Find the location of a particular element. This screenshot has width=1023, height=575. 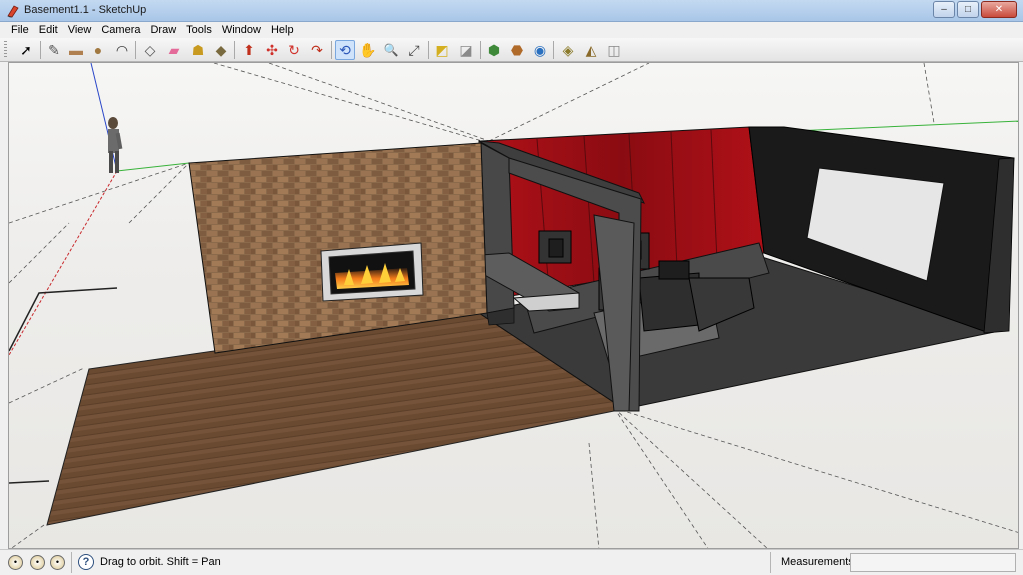

arc-tool-button: ◠ is located at coordinates (122, 50).